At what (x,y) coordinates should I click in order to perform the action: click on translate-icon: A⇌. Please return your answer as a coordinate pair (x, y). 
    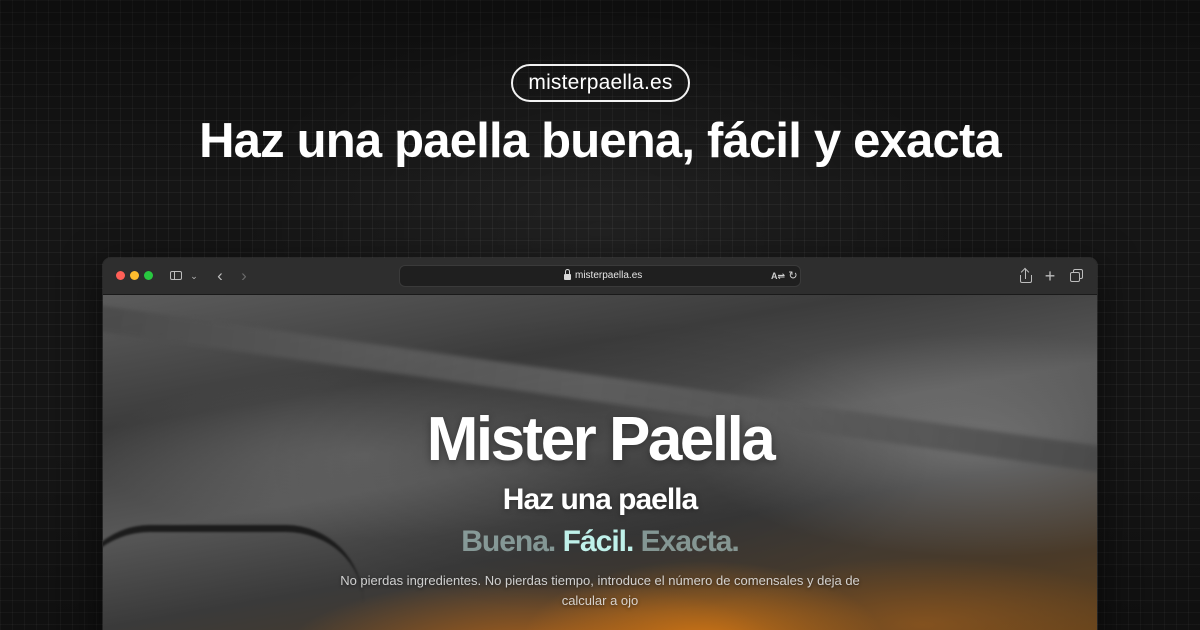
    Looking at the image, I should click on (778, 276).